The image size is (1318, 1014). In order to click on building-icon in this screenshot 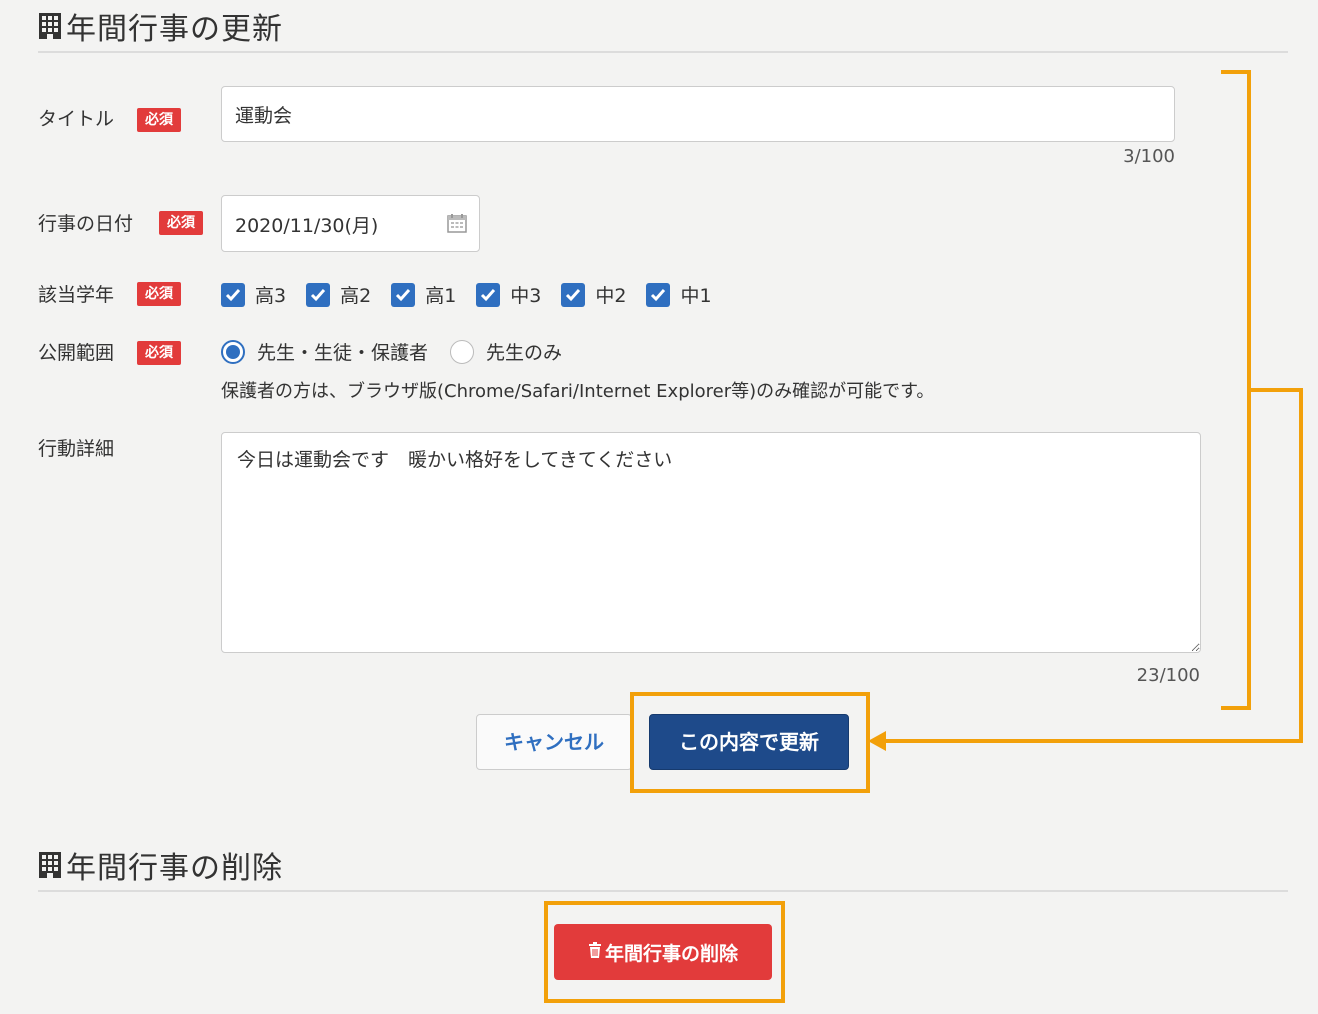, I will do `click(50, 865)`.